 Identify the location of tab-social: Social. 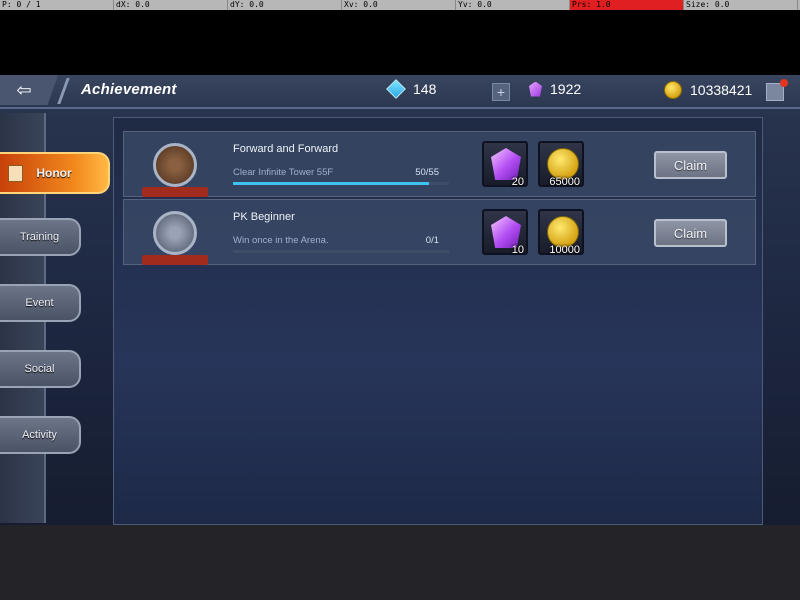
(40, 369).